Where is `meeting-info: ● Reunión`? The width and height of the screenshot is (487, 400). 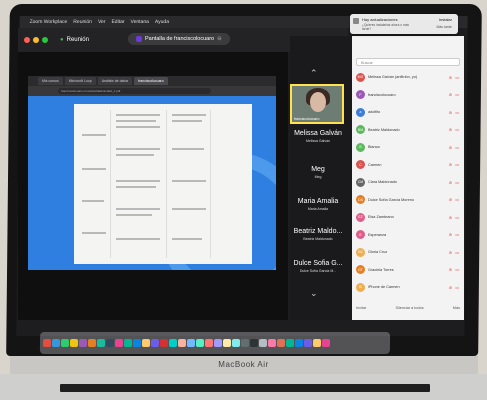
meeting-info: ● Reunión is located at coordinates (74, 40).